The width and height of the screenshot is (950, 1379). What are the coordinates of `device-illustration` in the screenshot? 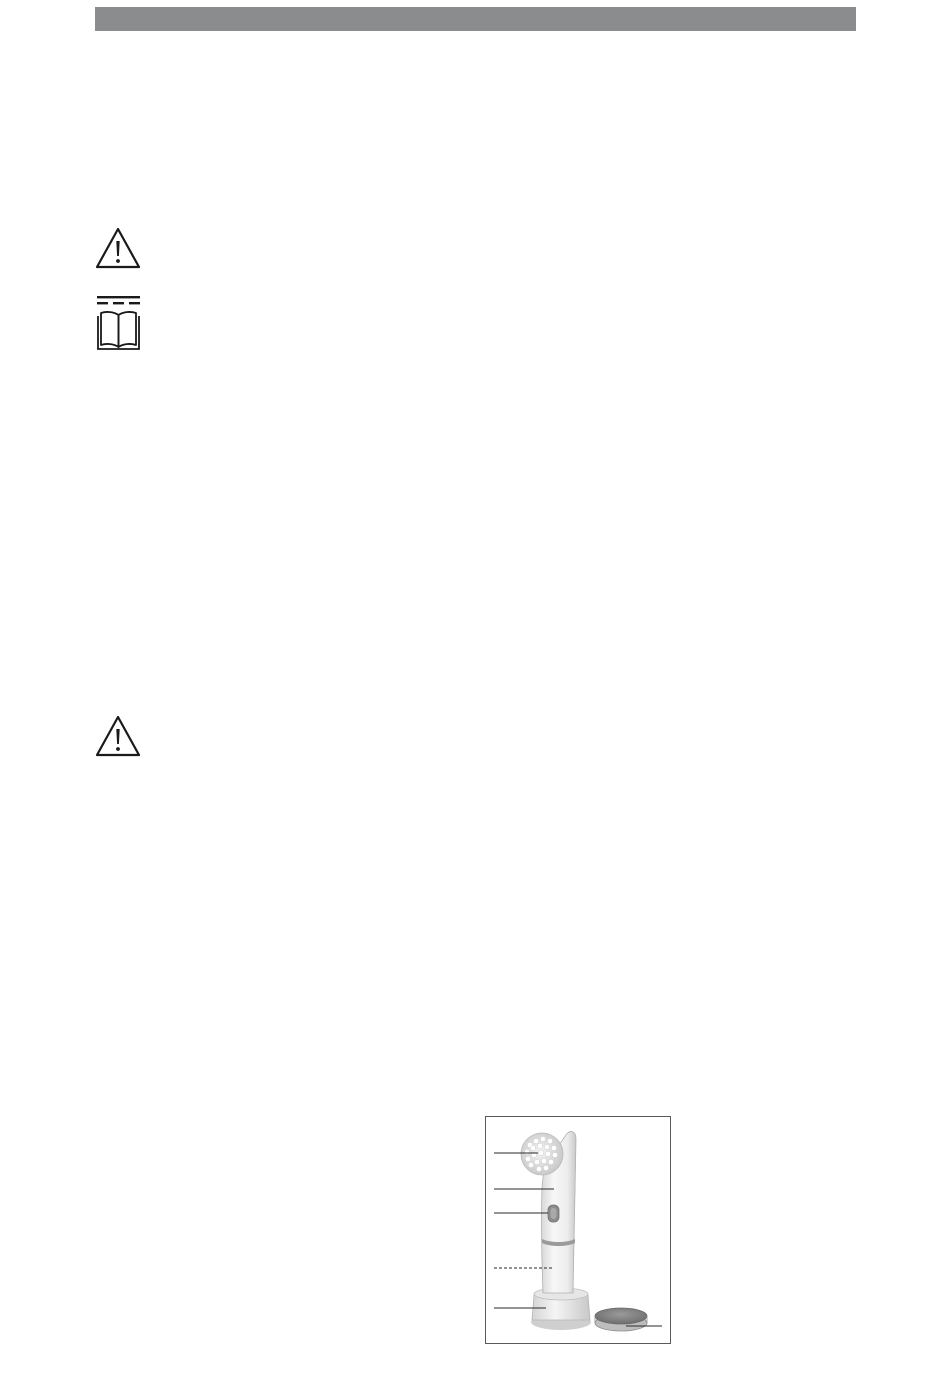 It's located at (578, 1231).